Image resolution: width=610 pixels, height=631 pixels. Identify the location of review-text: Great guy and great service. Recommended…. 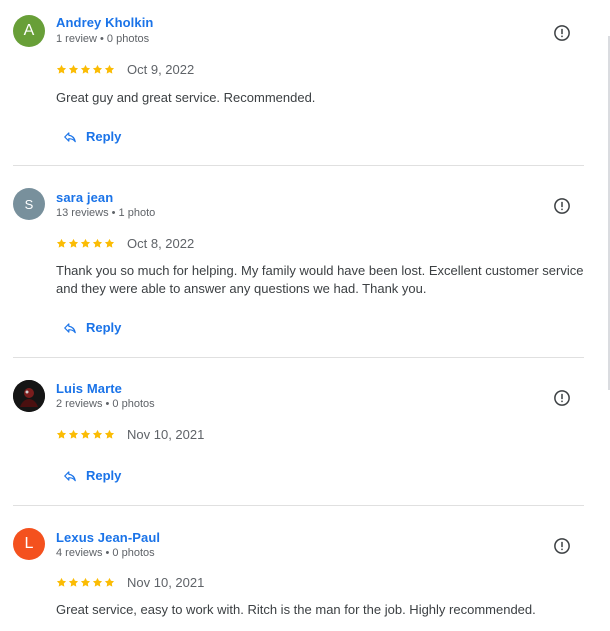
(186, 97).